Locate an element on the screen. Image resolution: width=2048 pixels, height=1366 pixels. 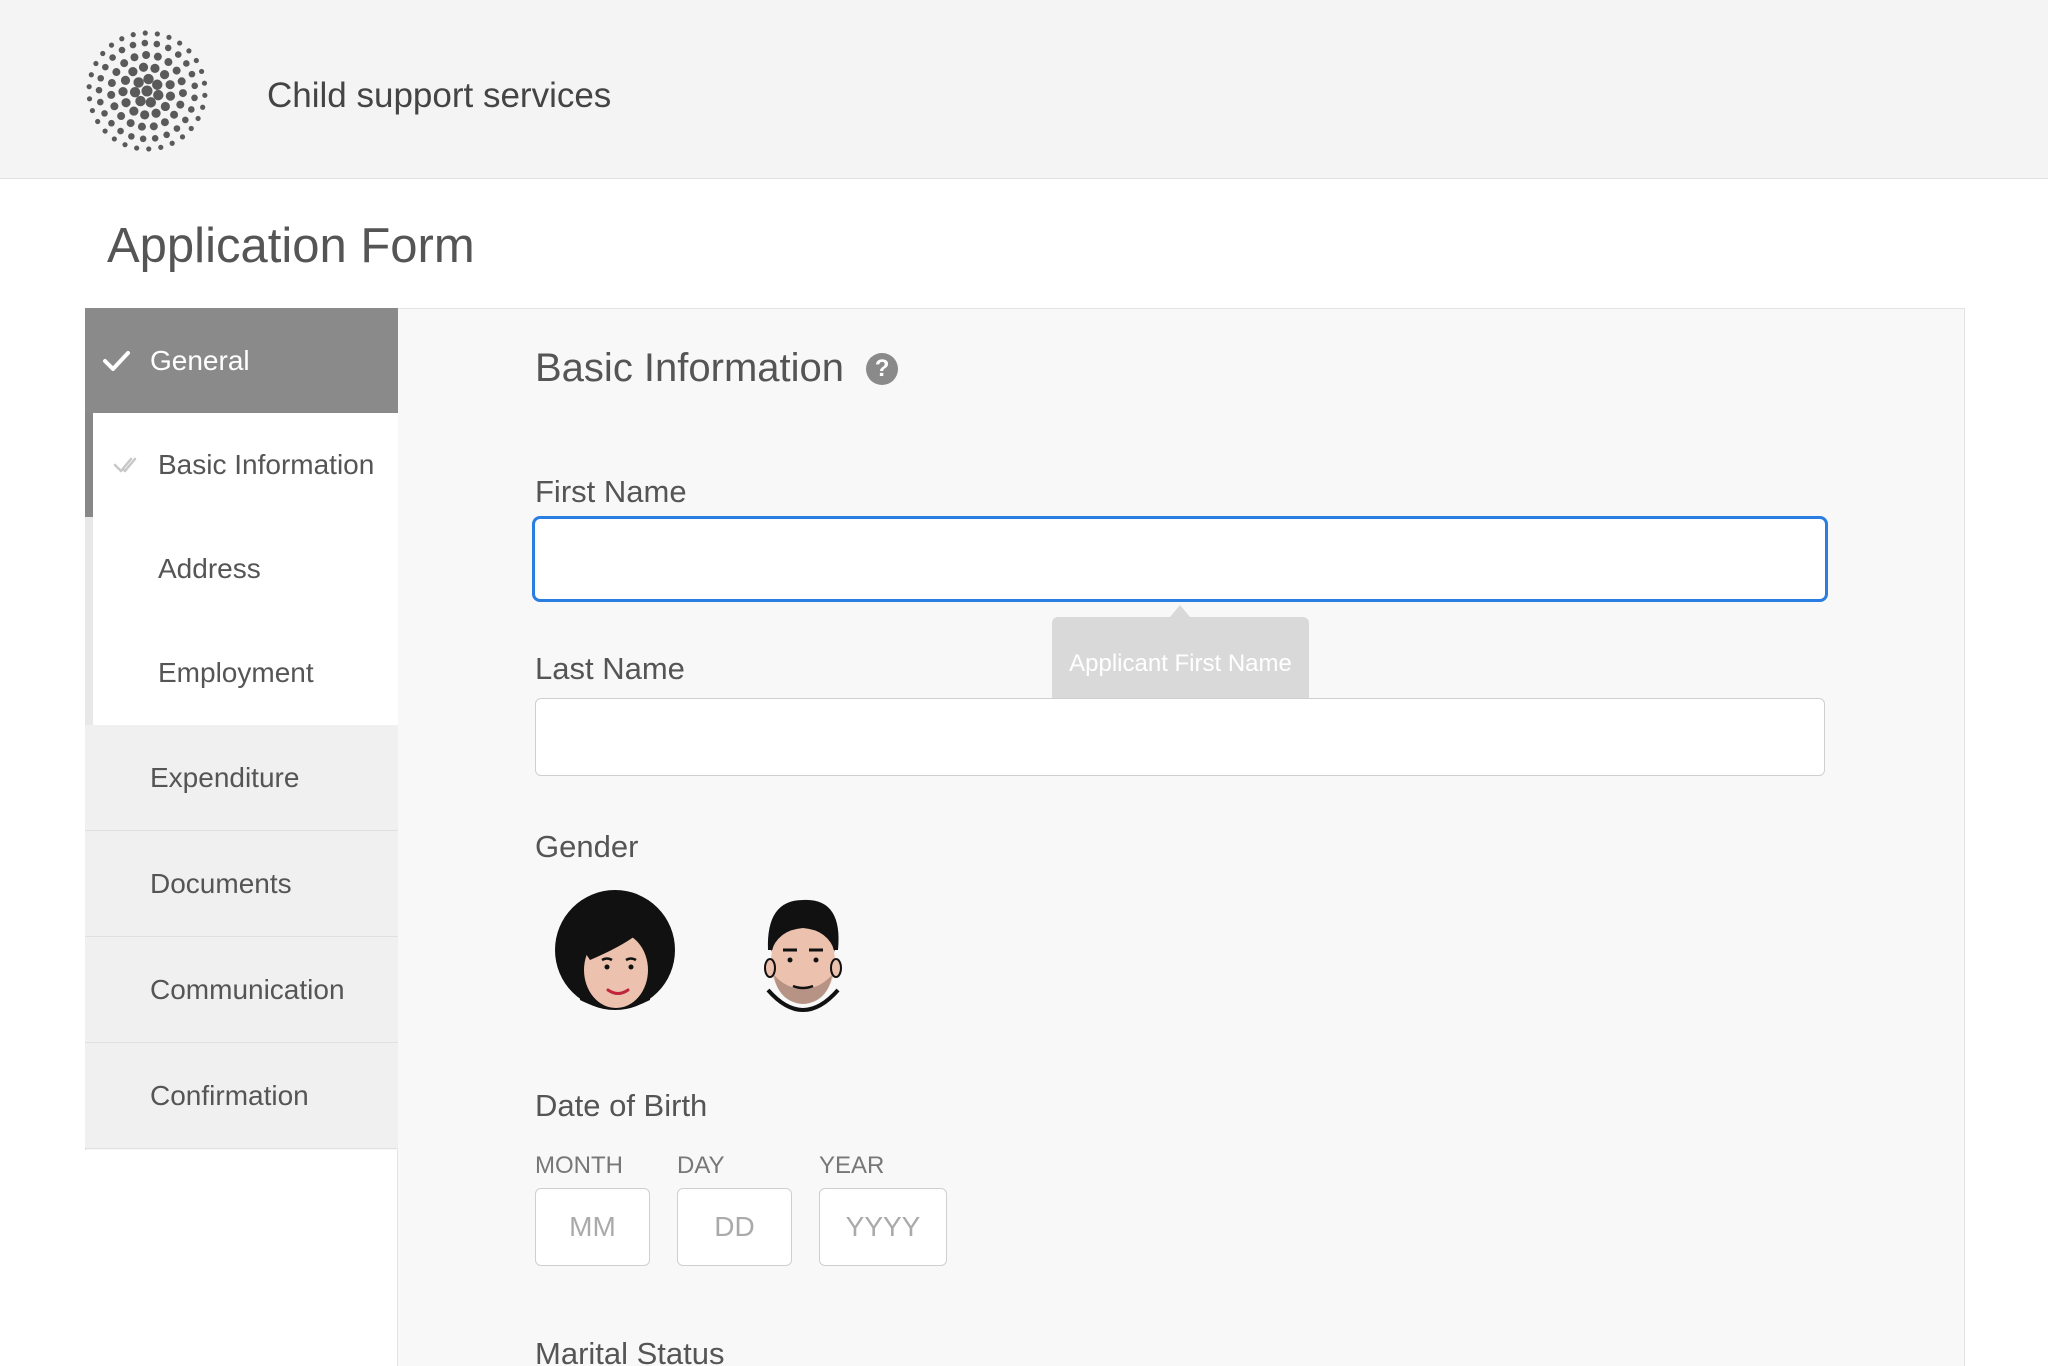
app-title: Child support services is located at coordinates (439, 95).